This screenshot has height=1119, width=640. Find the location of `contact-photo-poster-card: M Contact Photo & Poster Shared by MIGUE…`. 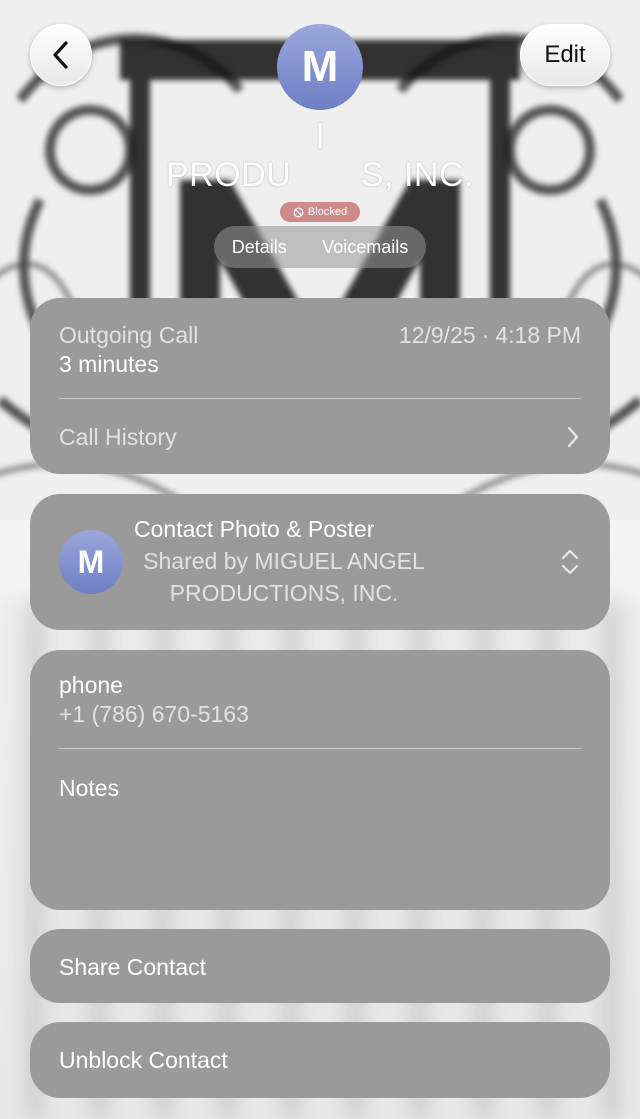

contact-photo-poster-card: M Contact Photo & Poster Shared by MIGUE… is located at coordinates (320, 562).